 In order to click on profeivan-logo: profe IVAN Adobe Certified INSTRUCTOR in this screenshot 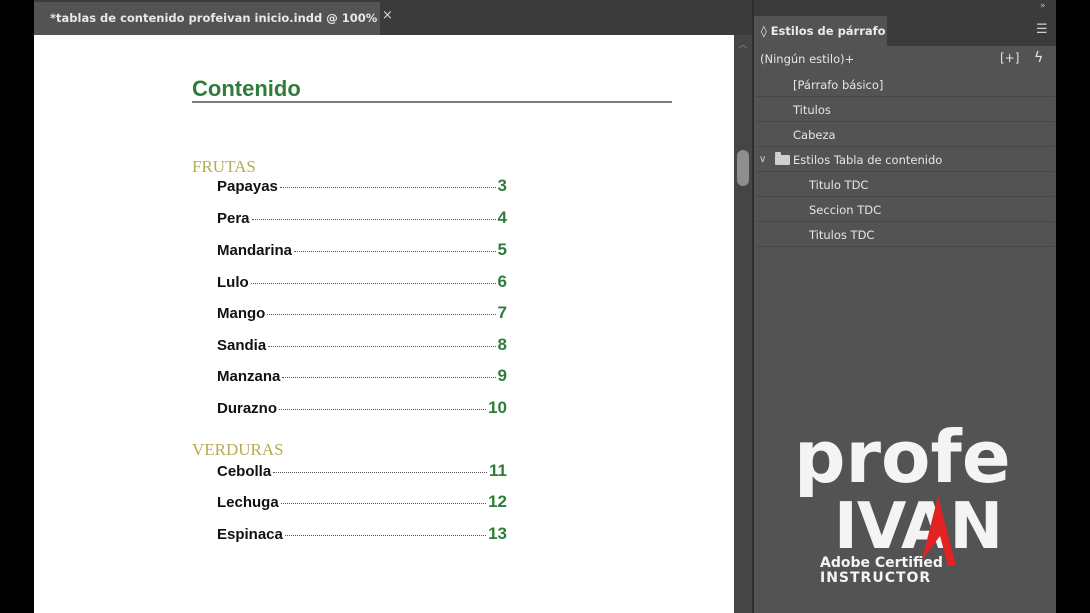, I will do `click(902, 500)`.